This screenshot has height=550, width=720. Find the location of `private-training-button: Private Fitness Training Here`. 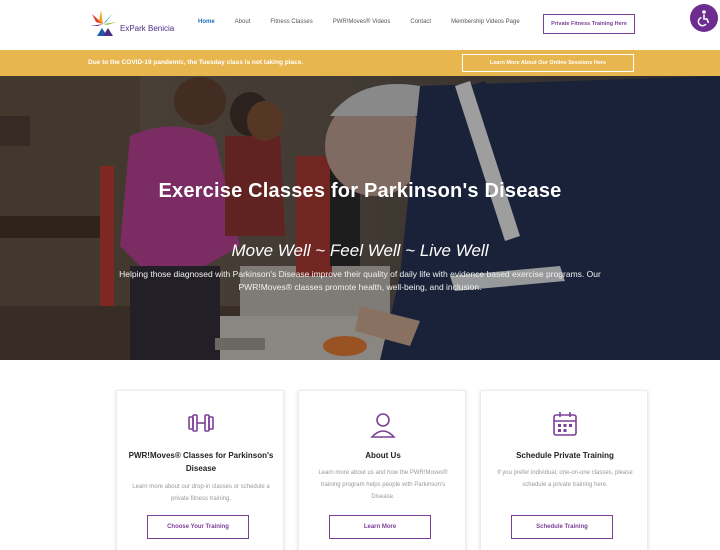

private-training-button: Private Fitness Training Here is located at coordinates (589, 24).